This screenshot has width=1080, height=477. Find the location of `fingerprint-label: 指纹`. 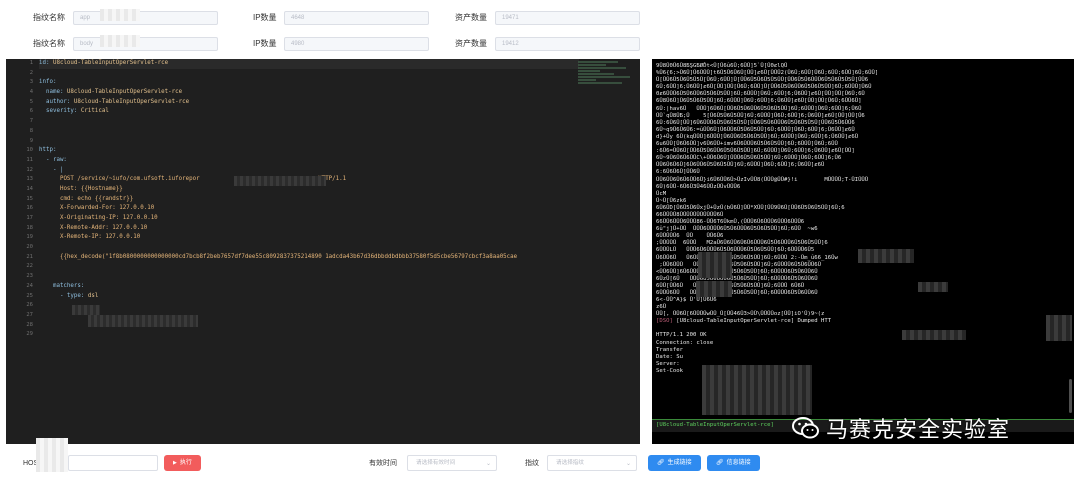

fingerprint-label: 指纹 is located at coordinates (532, 463).